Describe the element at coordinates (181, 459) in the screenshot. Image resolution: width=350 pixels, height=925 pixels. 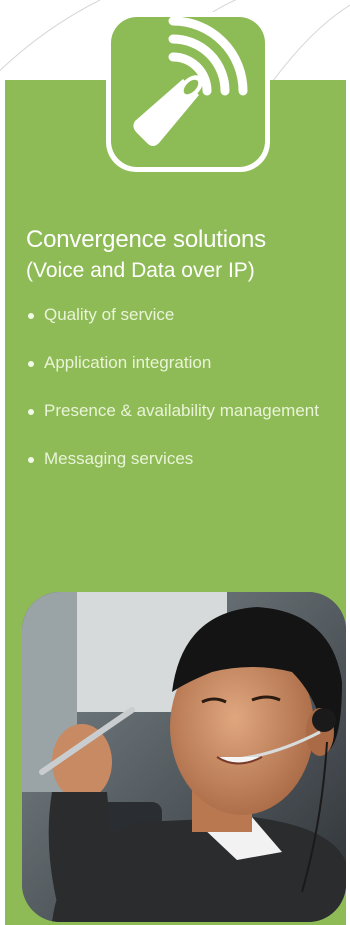
I see `feature-item: Messaging services` at that location.